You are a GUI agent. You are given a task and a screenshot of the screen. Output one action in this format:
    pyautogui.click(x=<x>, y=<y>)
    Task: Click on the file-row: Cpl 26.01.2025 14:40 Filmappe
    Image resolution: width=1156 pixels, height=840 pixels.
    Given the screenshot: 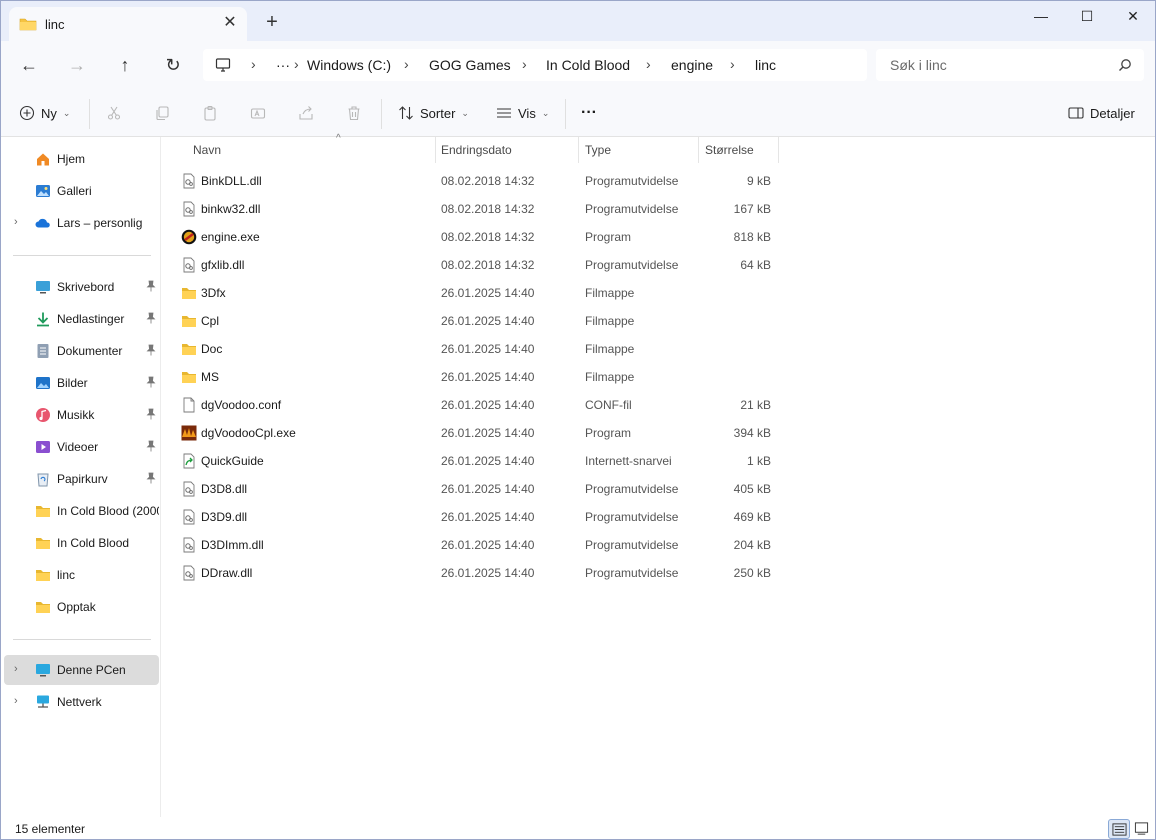 What is the action you would take?
    pyautogui.click(x=482, y=321)
    